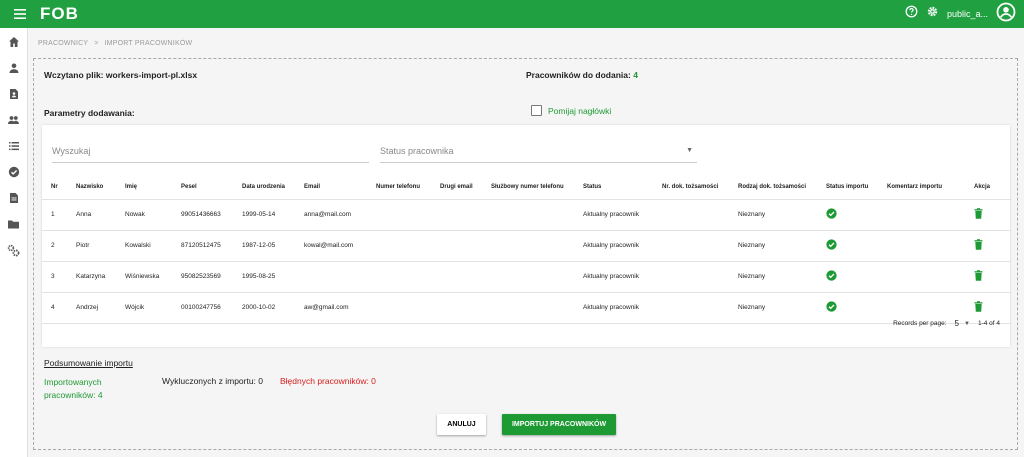 This screenshot has height=457, width=1024. What do you see at coordinates (622, 187) in the screenshot?
I see `col-header-status: Status` at bounding box center [622, 187].